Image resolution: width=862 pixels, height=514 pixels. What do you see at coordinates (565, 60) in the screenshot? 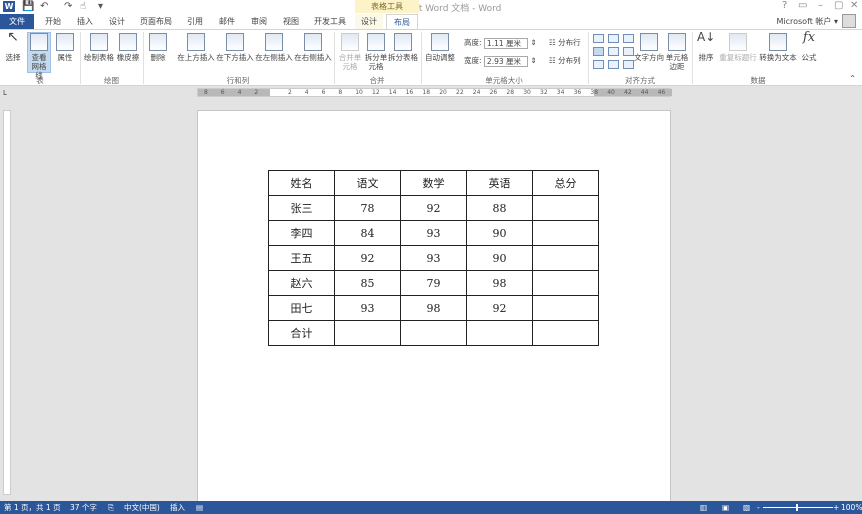
I see `distribute-cols-button: ☷ 分布列` at bounding box center [565, 60].